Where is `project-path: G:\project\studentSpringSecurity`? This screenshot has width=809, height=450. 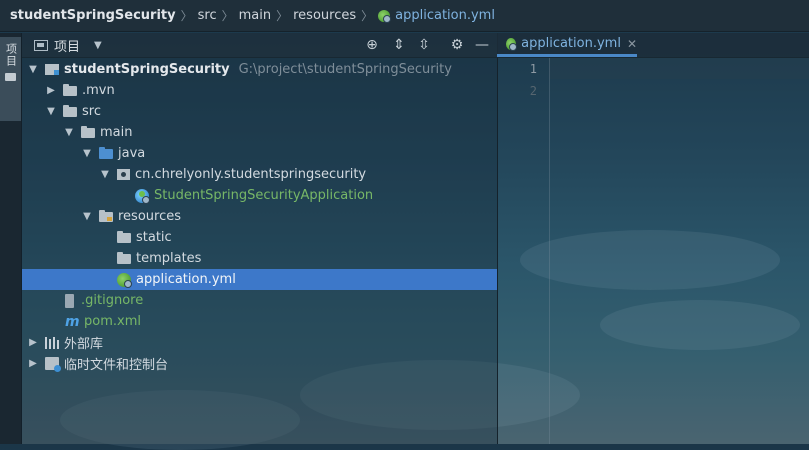 project-path: G:\project\studentSpringSecurity is located at coordinates (345, 69).